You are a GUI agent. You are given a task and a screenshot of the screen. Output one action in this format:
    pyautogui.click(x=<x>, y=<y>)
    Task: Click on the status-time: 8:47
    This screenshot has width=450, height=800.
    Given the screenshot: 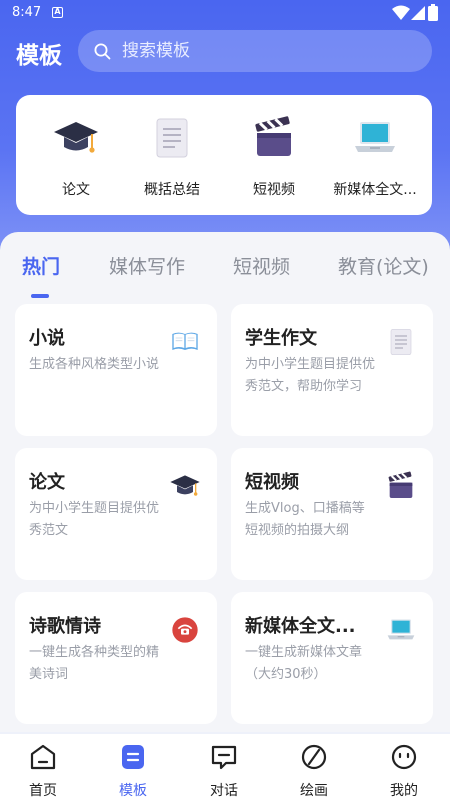 What is the action you would take?
    pyautogui.click(x=27, y=12)
    